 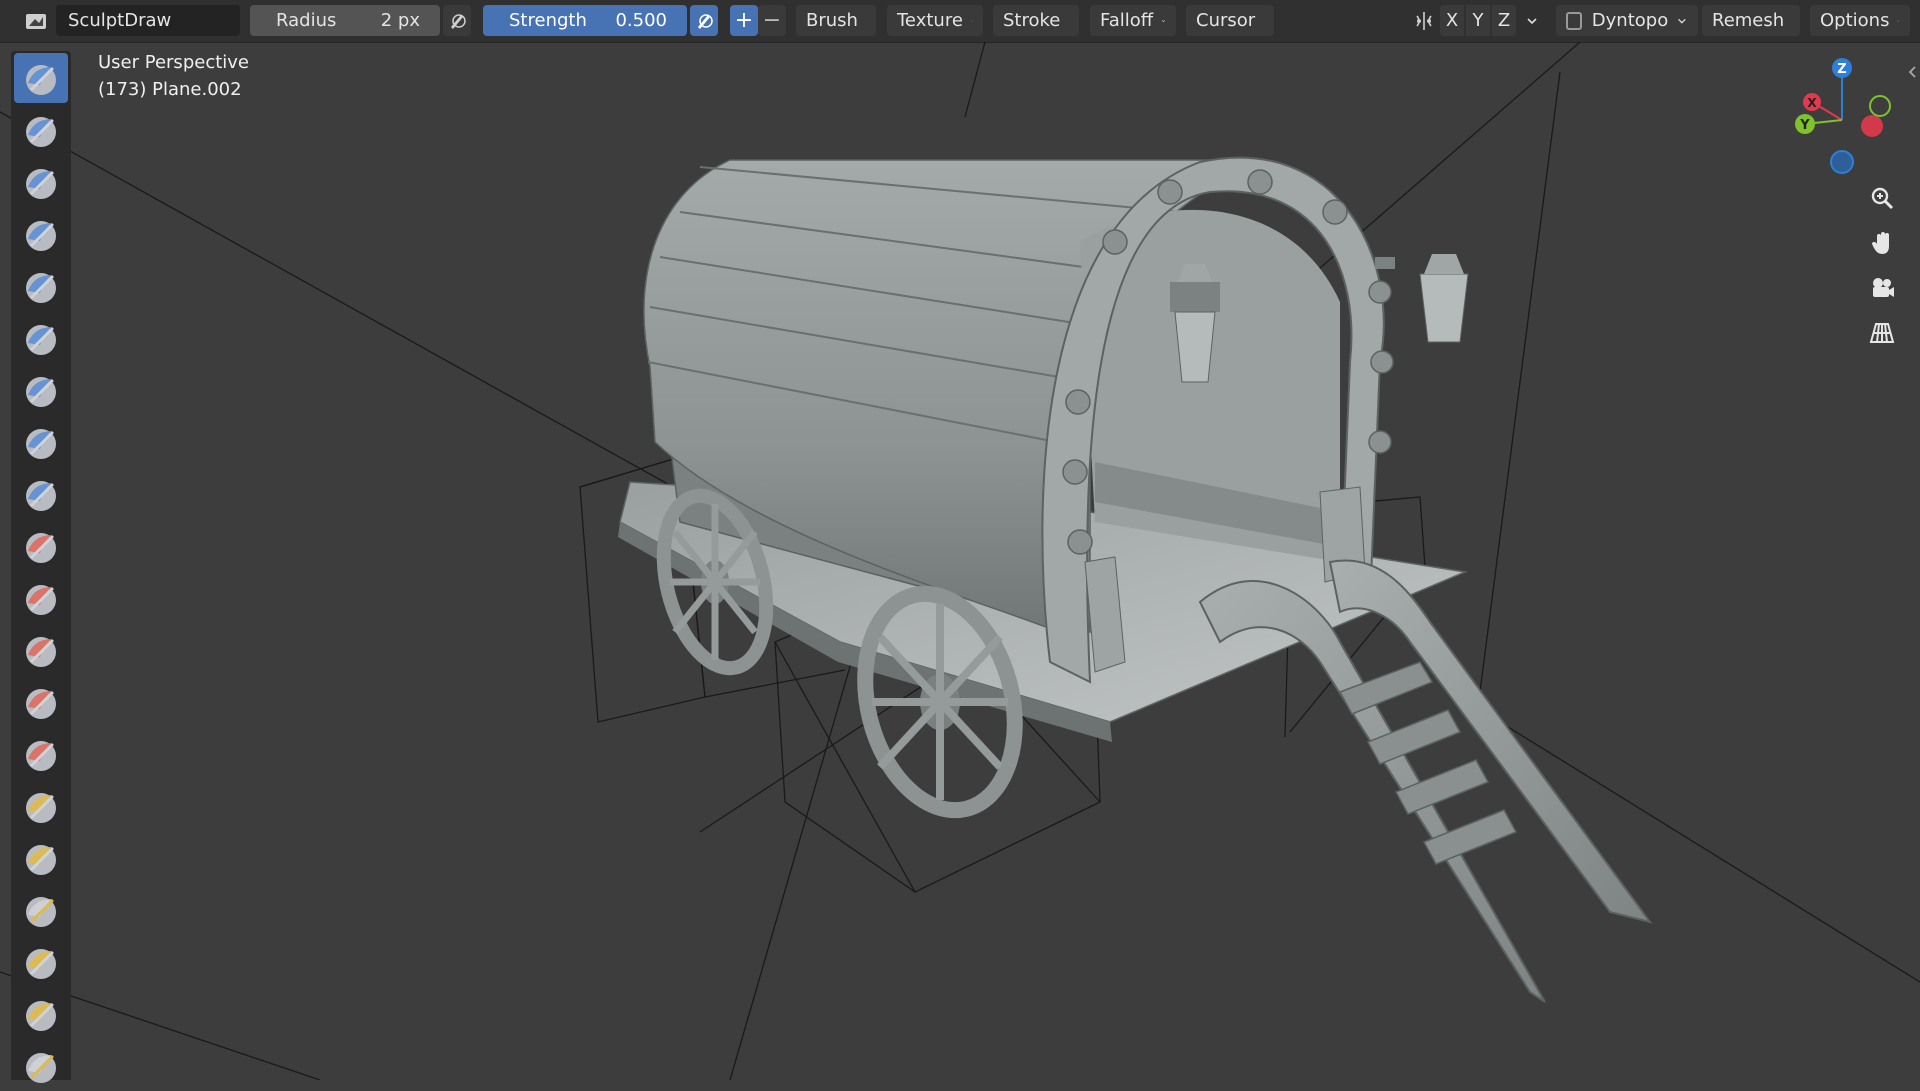 I want to click on snake-hook-tool, so click(x=41, y=962).